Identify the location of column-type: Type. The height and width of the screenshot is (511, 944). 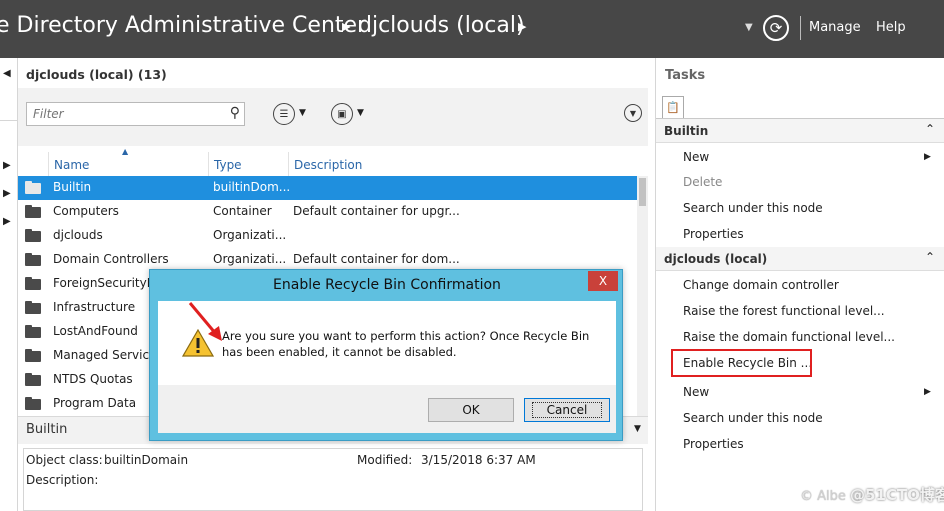
(248, 164).